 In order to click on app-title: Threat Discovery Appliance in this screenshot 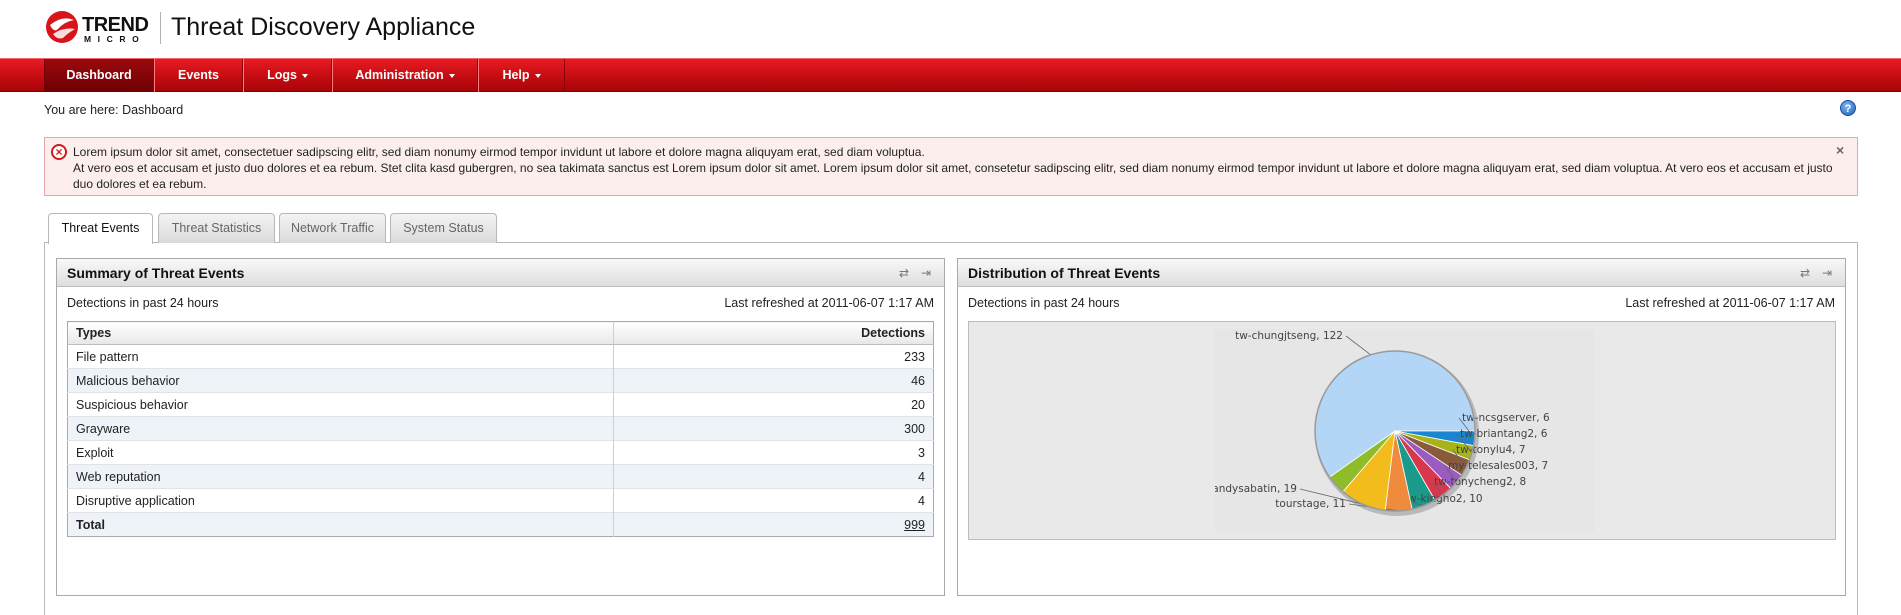, I will do `click(323, 27)`.